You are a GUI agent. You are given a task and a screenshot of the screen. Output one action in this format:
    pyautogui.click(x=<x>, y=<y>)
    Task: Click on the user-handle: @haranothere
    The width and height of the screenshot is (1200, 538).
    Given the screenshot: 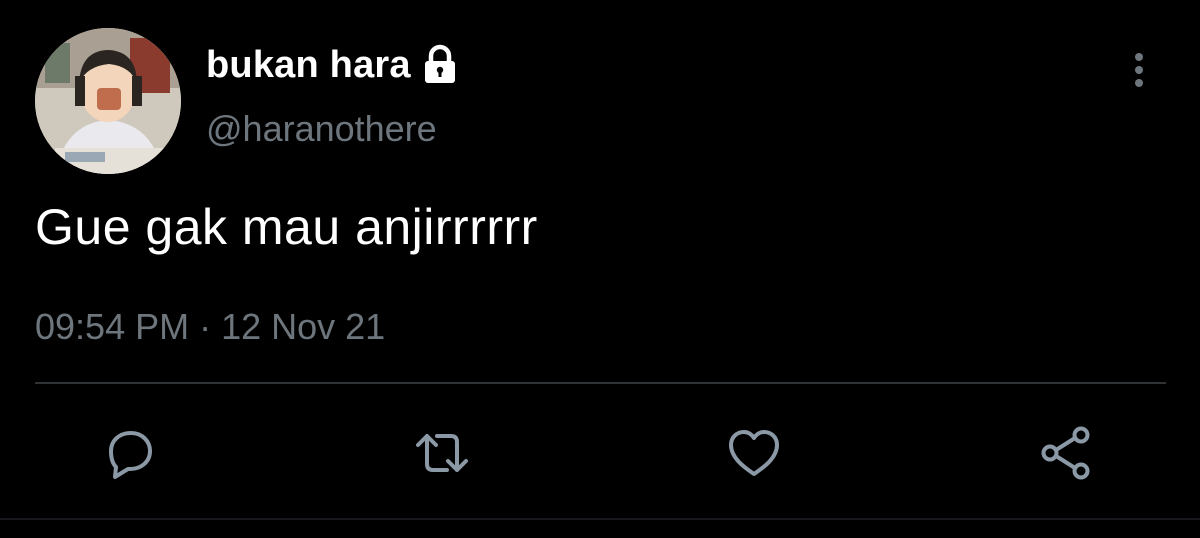 What is the action you would take?
    pyautogui.click(x=321, y=129)
    